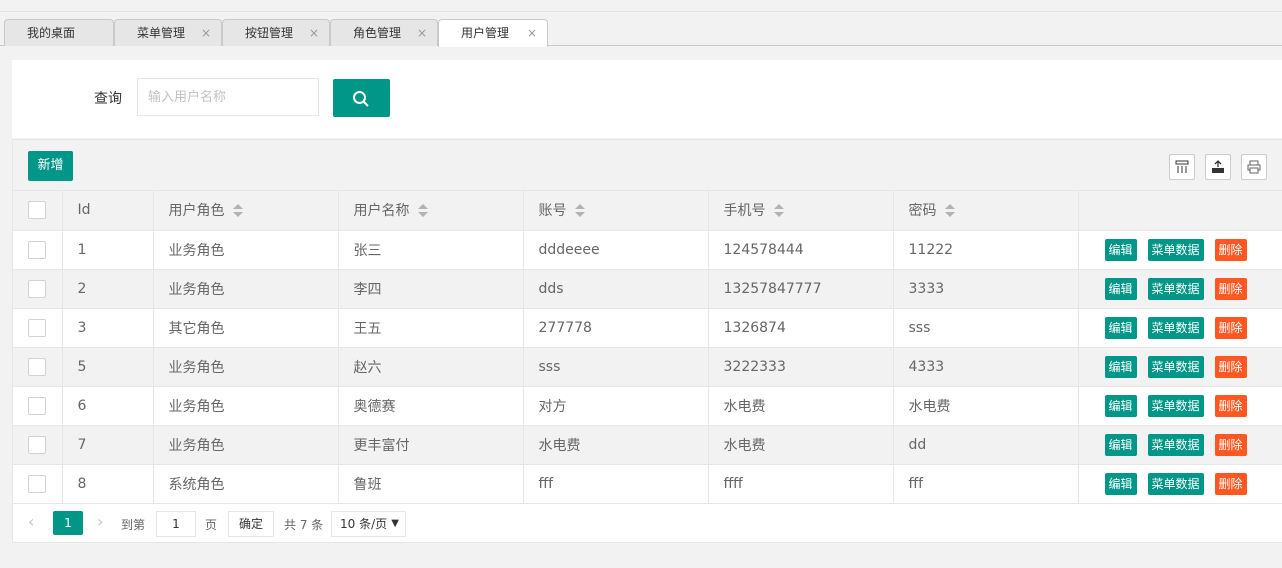 Image resolution: width=1282 pixels, height=568 pixels. Describe the element at coordinates (37, 210) in the screenshot. I see `select-all-checkbox` at that location.